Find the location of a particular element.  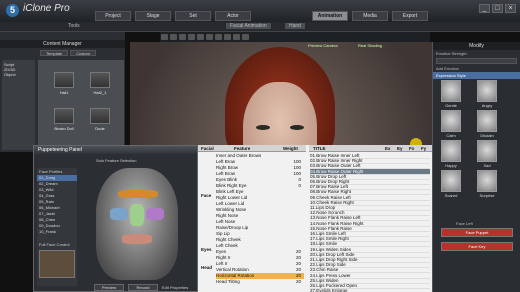

edit-properties-label: Edit Properties is located at coordinates (175, 287).